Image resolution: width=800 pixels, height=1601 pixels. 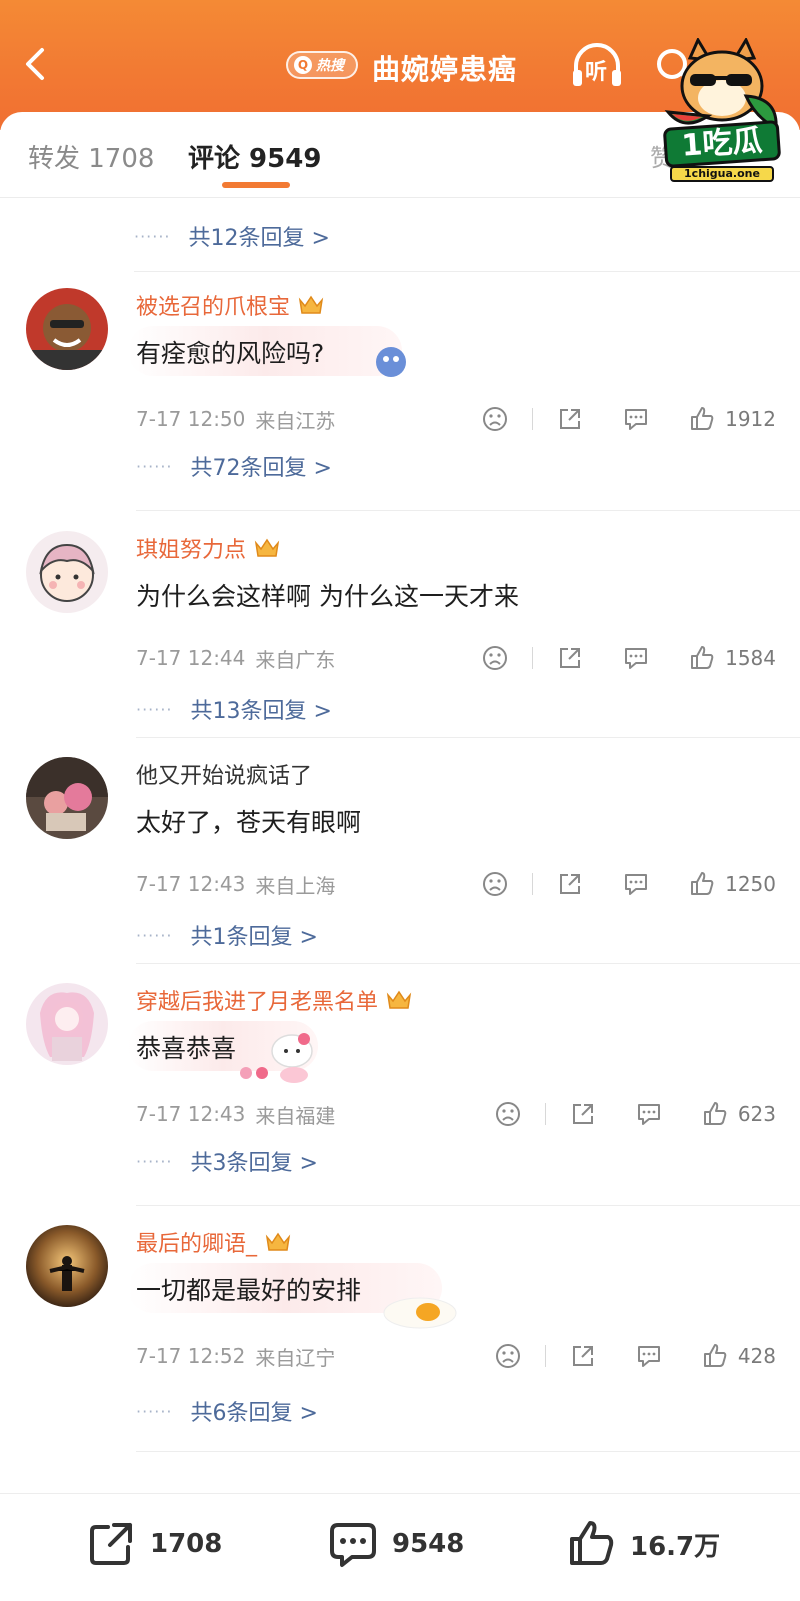 I want to click on fried-egg-sticker-icon, so click(x=420, y=1313).